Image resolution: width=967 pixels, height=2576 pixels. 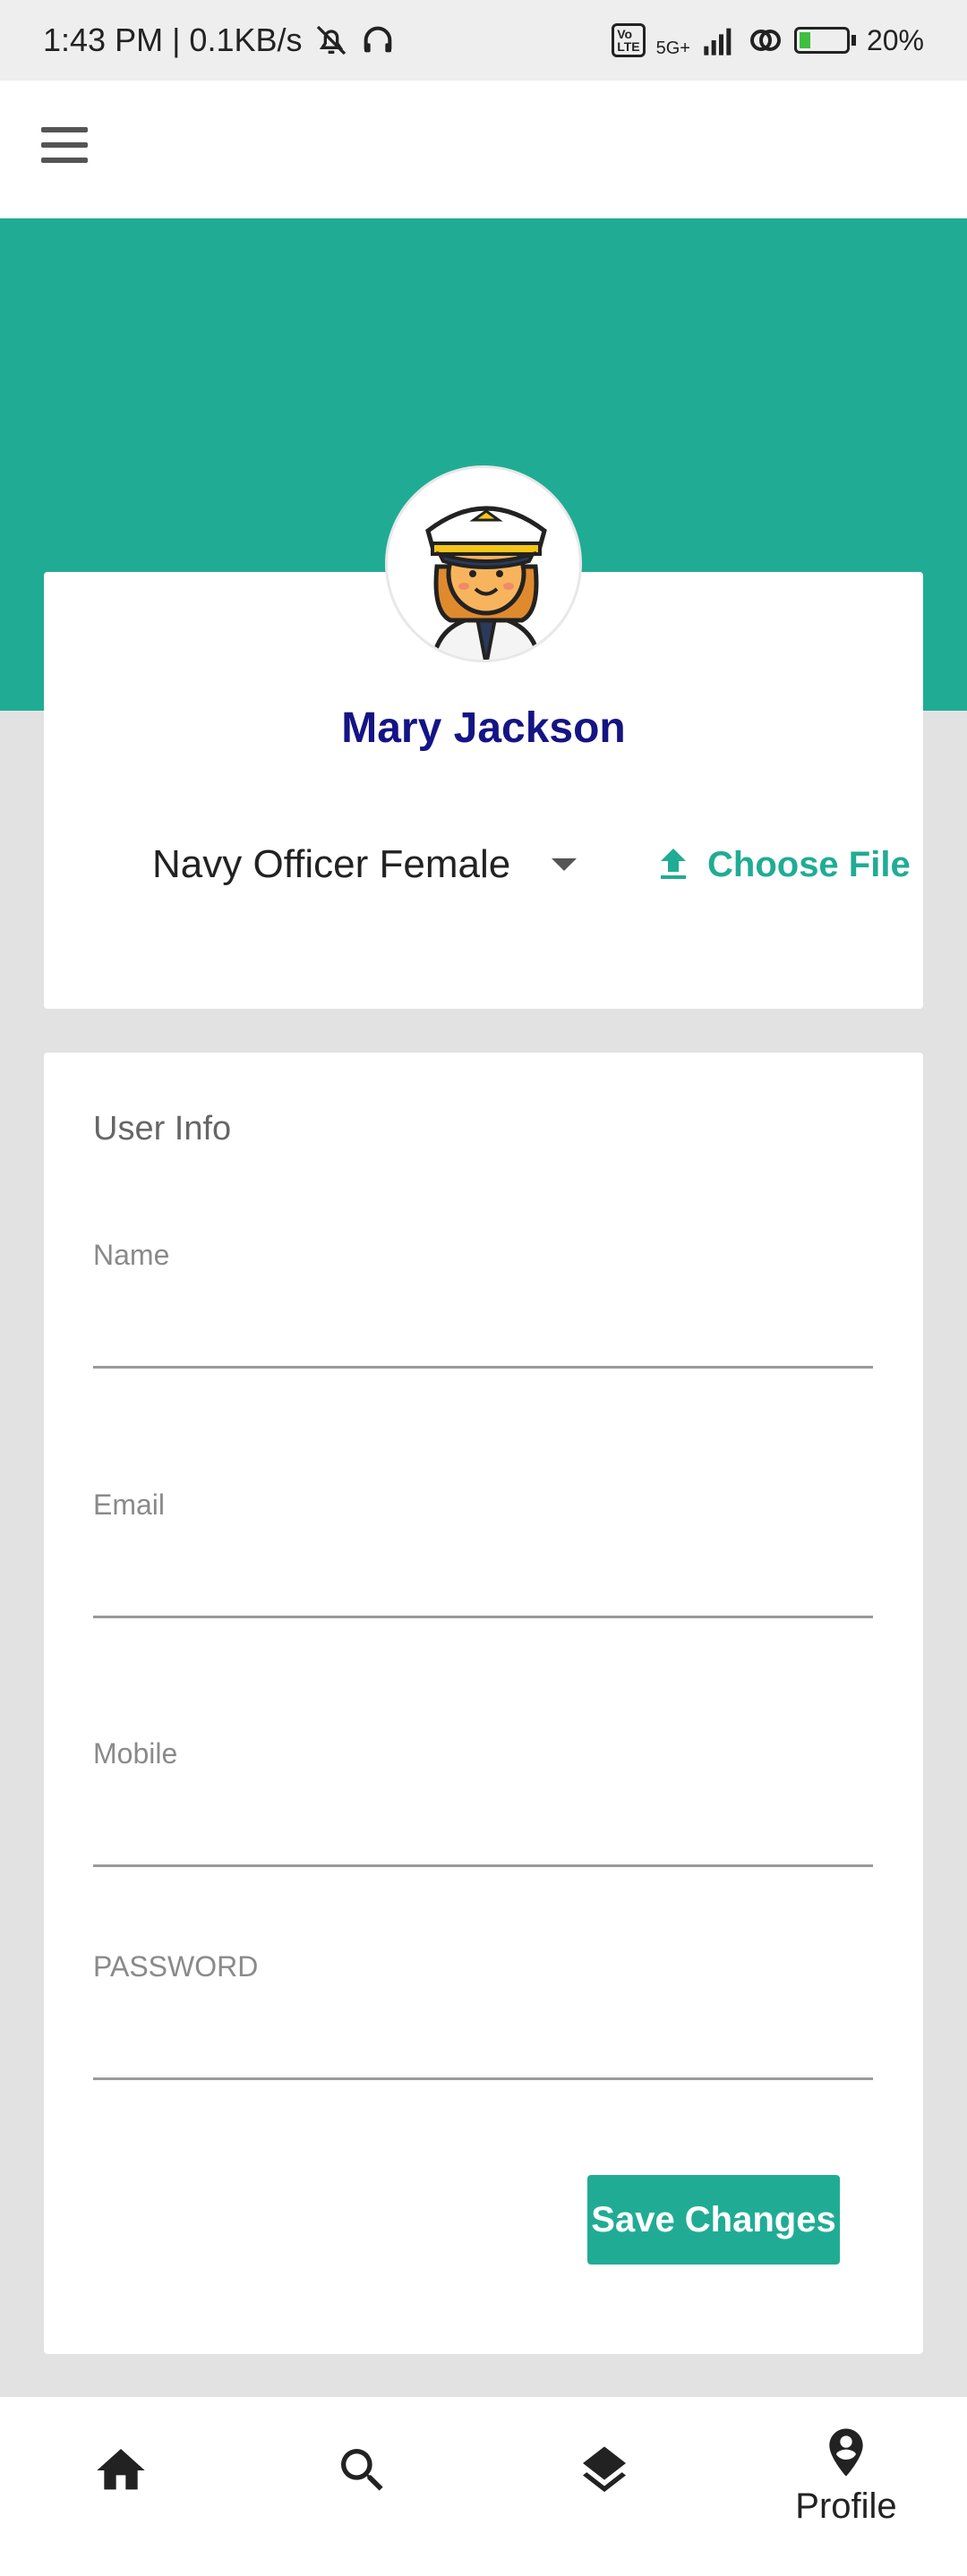 What do you see at coordinates (483, 2048) in the screenshot?
I see `password-input` at bounding box center [483, 2048].